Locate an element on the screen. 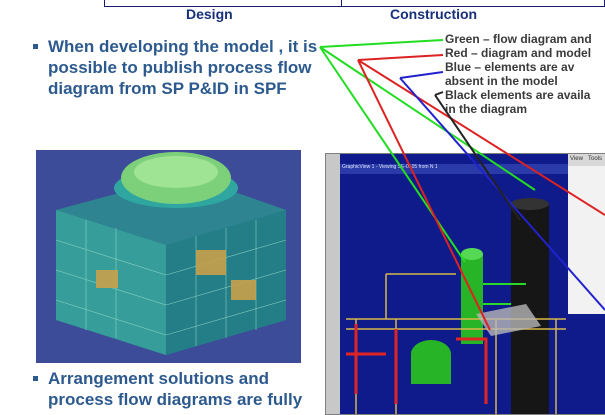  header-table-divider is located at coordinates (341, 3).